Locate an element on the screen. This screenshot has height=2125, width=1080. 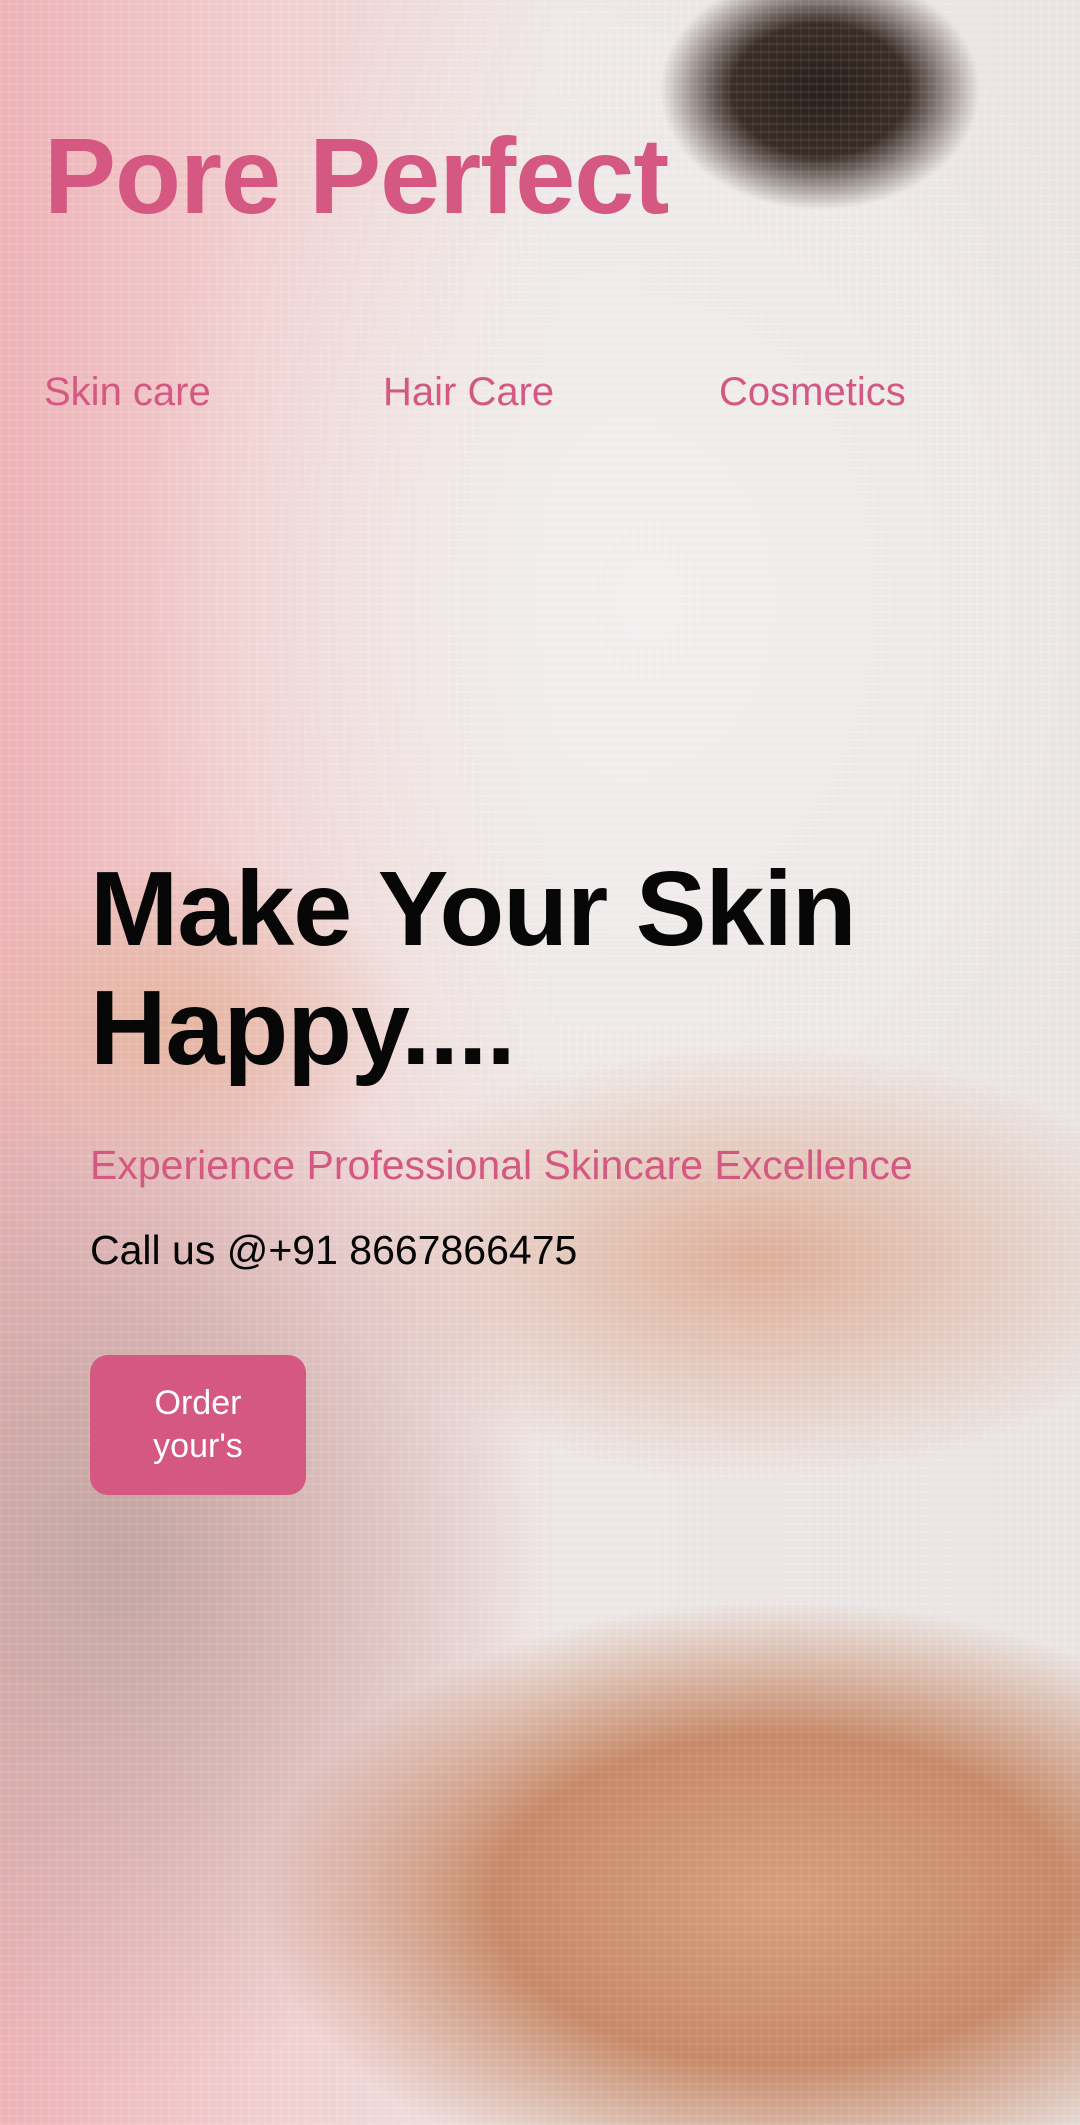
order-button: Order your's is located at coordinates (198, 1425).